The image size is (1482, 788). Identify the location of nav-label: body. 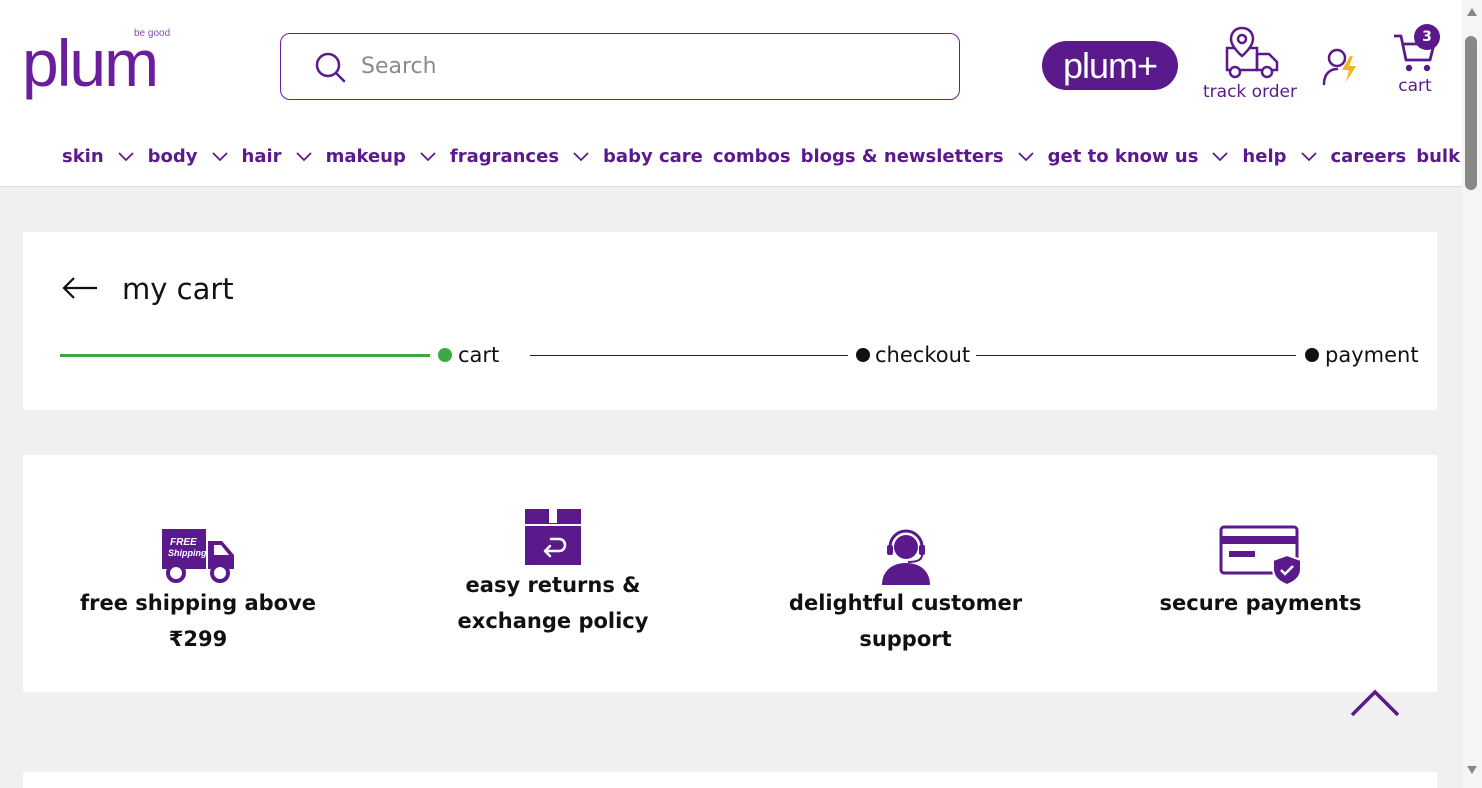
(172, 156).